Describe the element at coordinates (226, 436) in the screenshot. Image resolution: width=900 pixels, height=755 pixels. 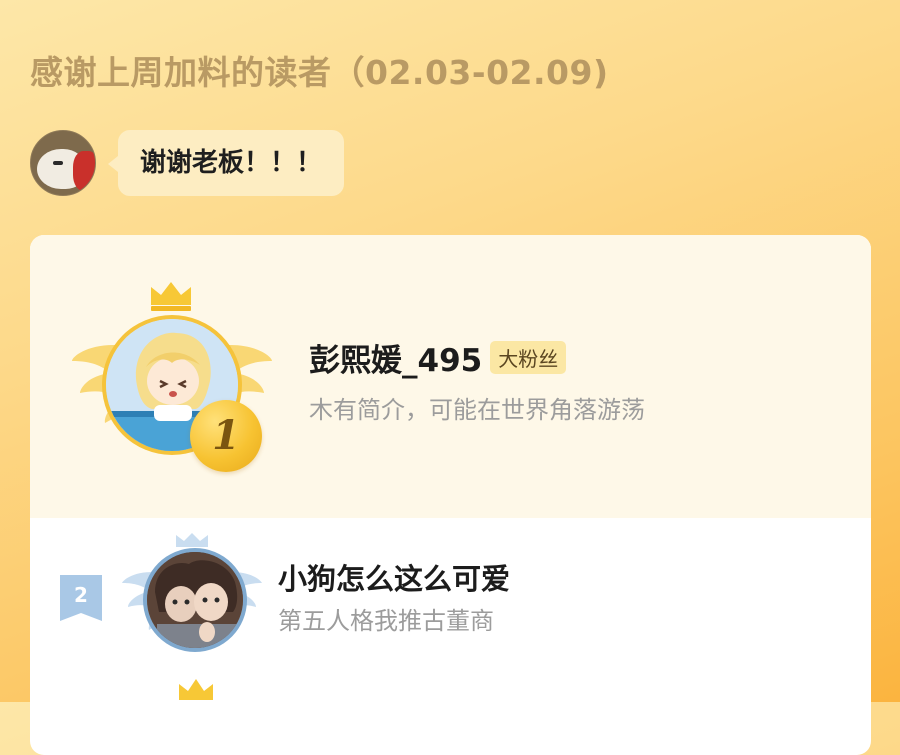
I see `rank-1-badge-icon: 1` at that location.